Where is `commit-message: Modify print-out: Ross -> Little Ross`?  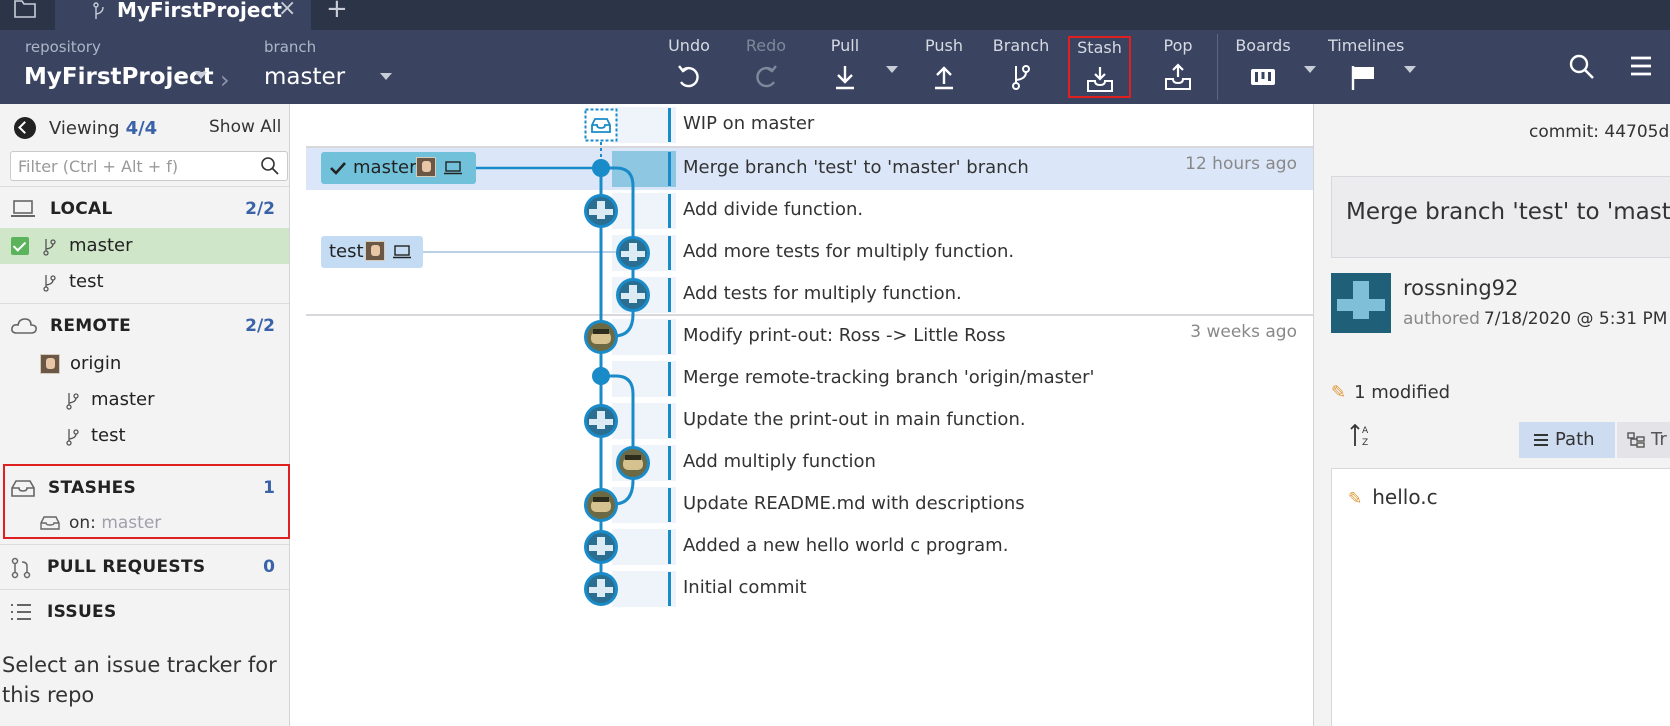 commit-message: Modify print-out: Ross -> Little Ross is located at coordinates (844, 335).